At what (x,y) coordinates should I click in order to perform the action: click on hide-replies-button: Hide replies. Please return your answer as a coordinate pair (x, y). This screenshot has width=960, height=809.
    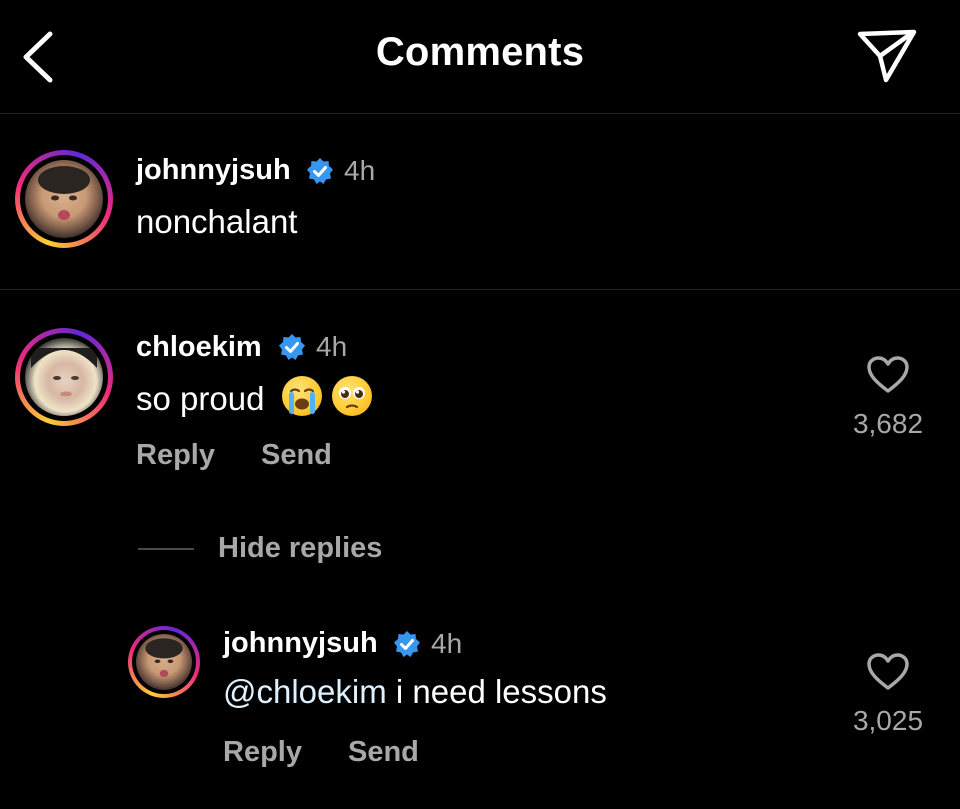
    Looking at the image, I should click on (300, 548).